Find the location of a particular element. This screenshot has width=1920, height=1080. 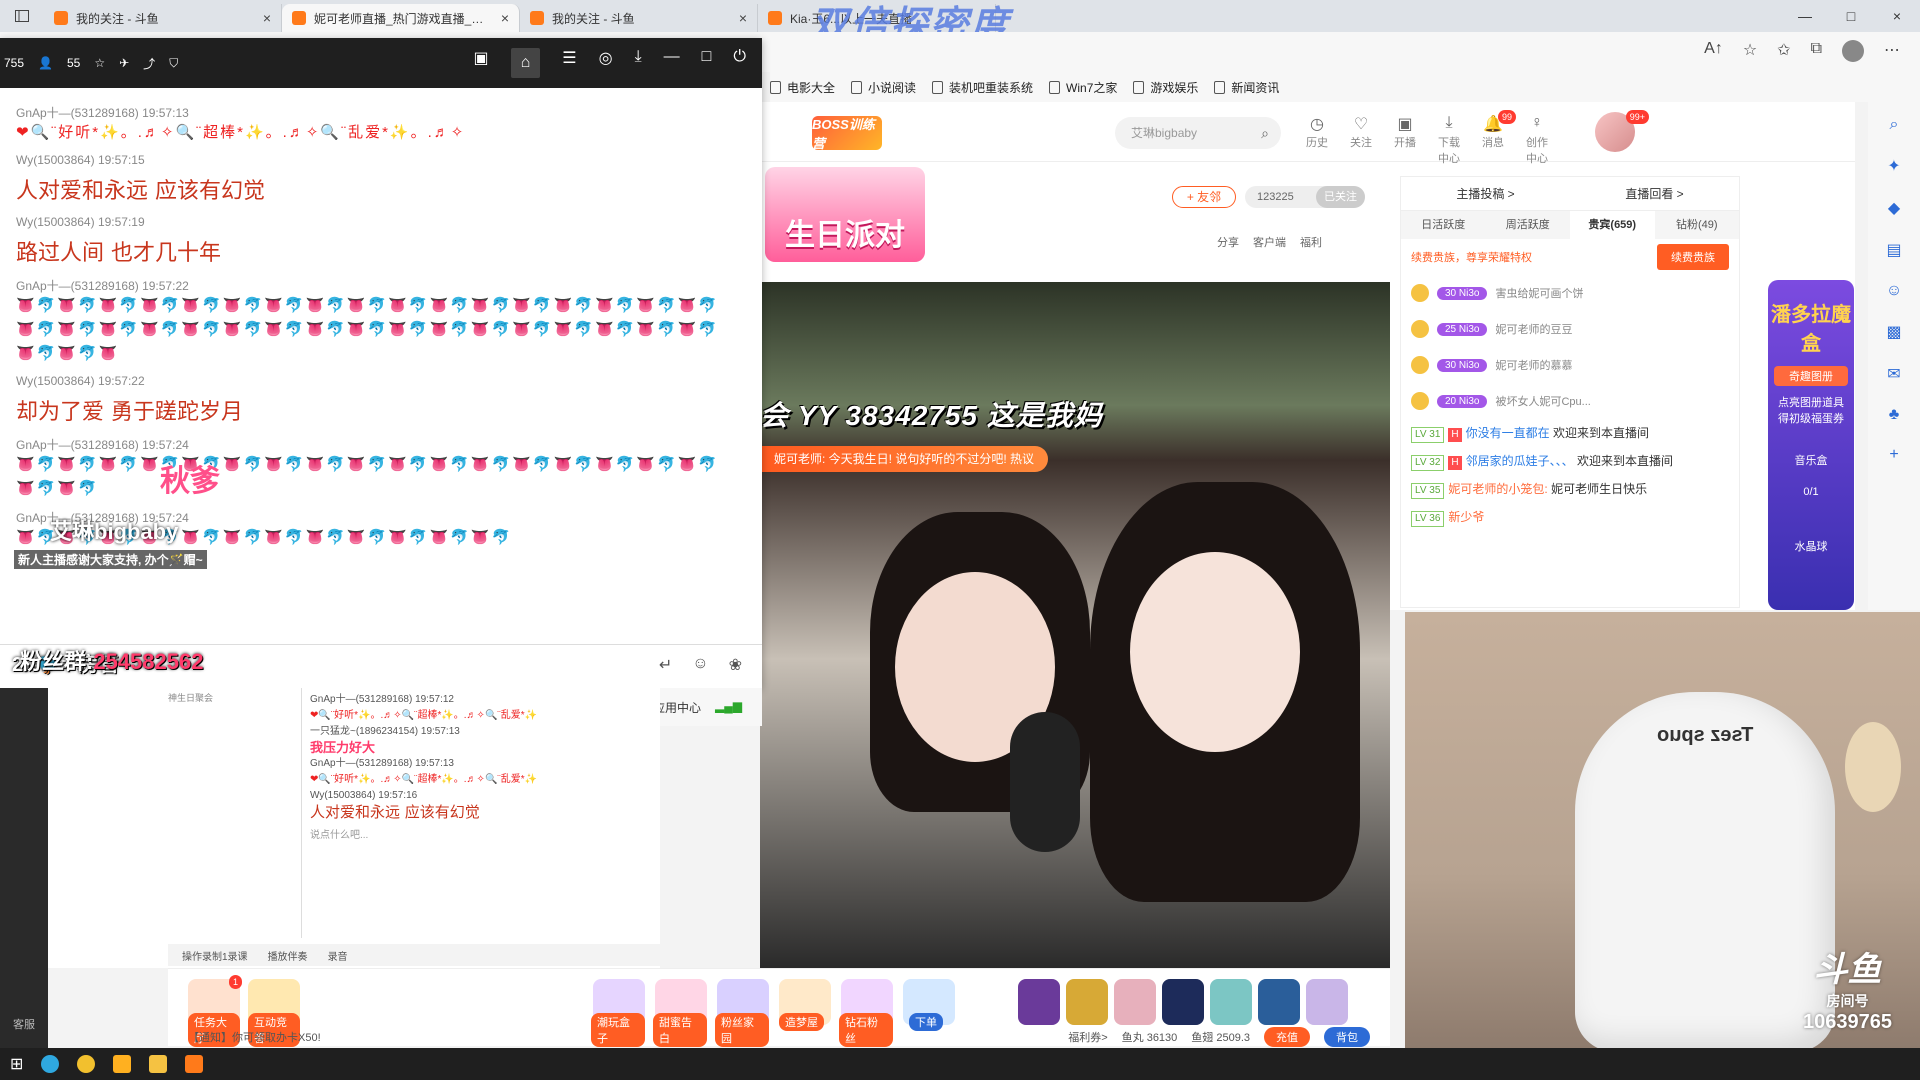

tree-icon: ♣ is located at coordinates (1894, 415).